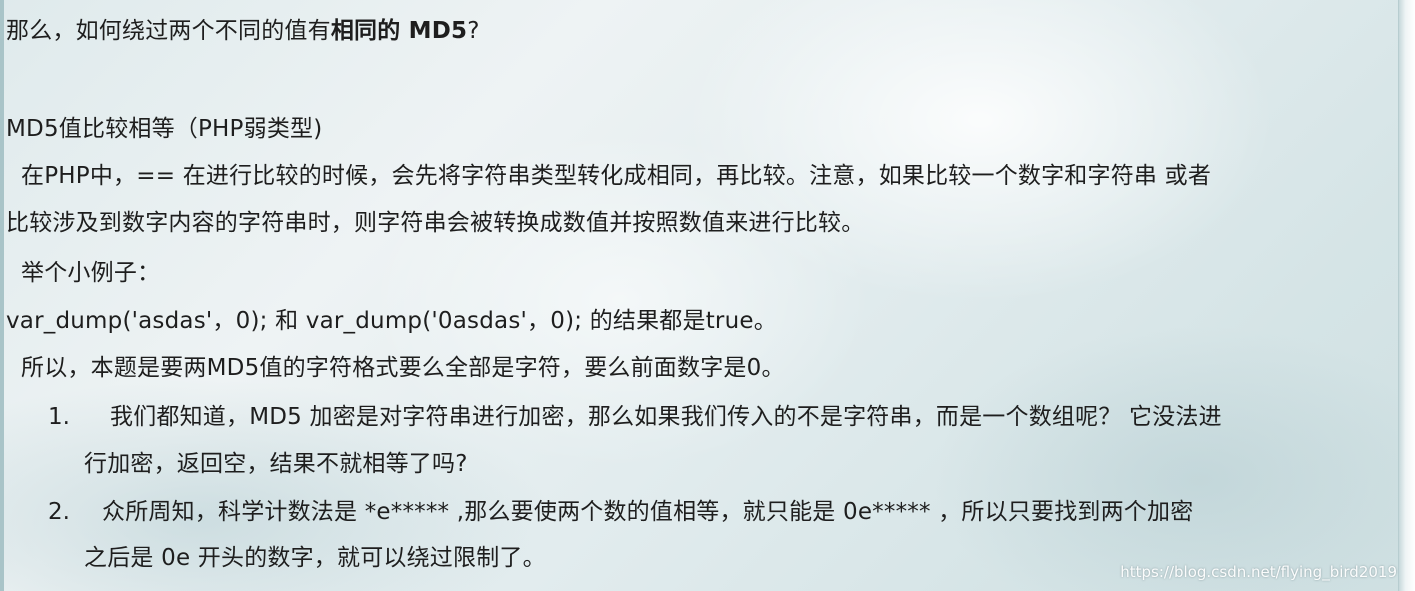 This screenshot has width=1415, height=591. I want to click on example-intro: 举个小例子：, so click(83, 273).